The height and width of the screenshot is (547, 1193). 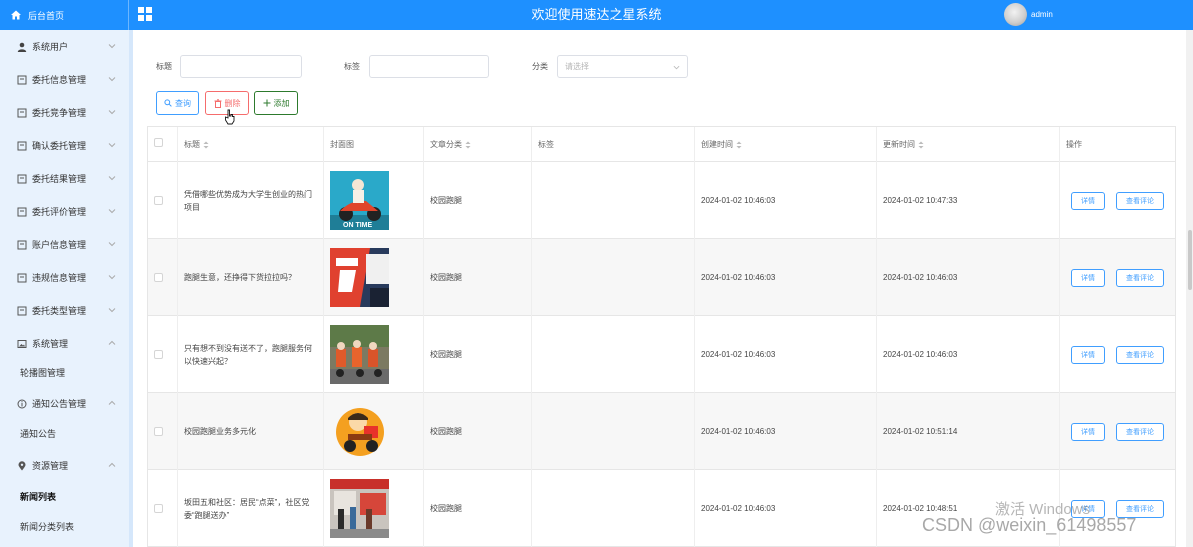 I want to click on sidebar-item-notice-management: 通知公告管理, so click(x=64, y=403).